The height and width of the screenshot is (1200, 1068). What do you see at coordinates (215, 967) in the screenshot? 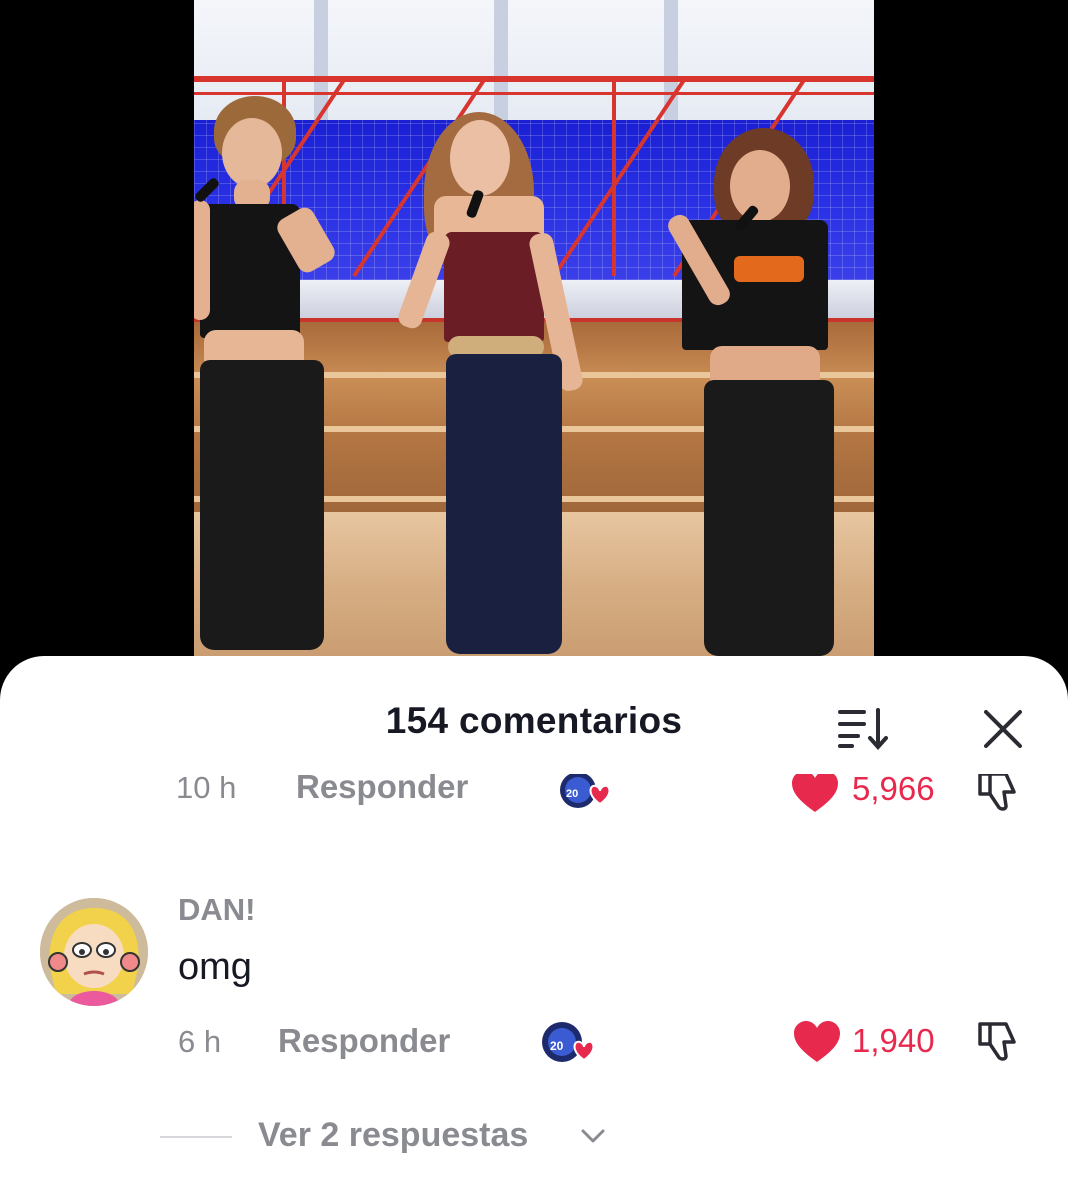
I see `comment-text: omg` at bounding box center [215, 967].